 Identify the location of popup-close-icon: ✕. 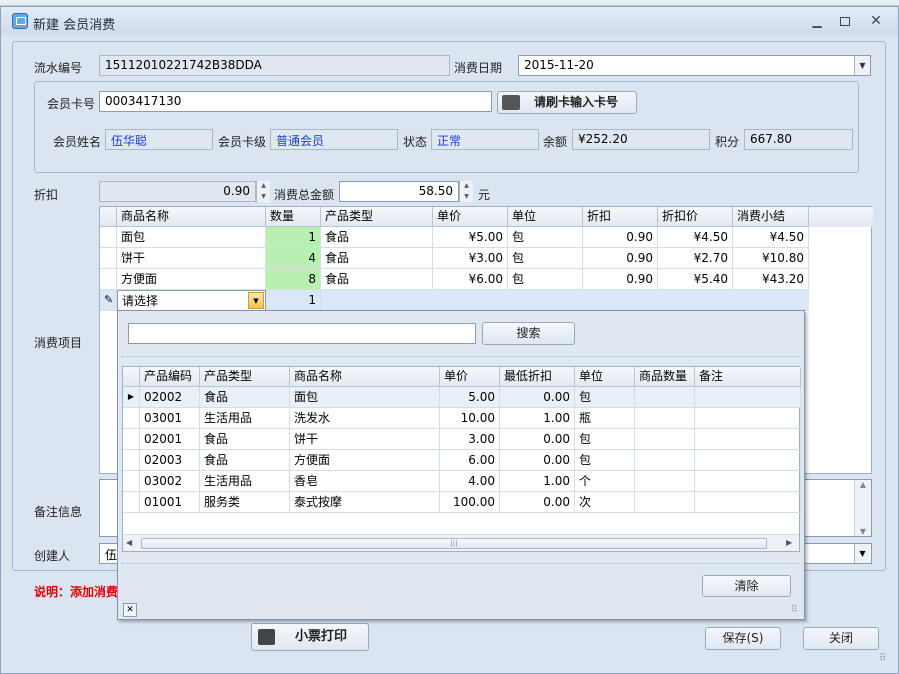
(130, 610).